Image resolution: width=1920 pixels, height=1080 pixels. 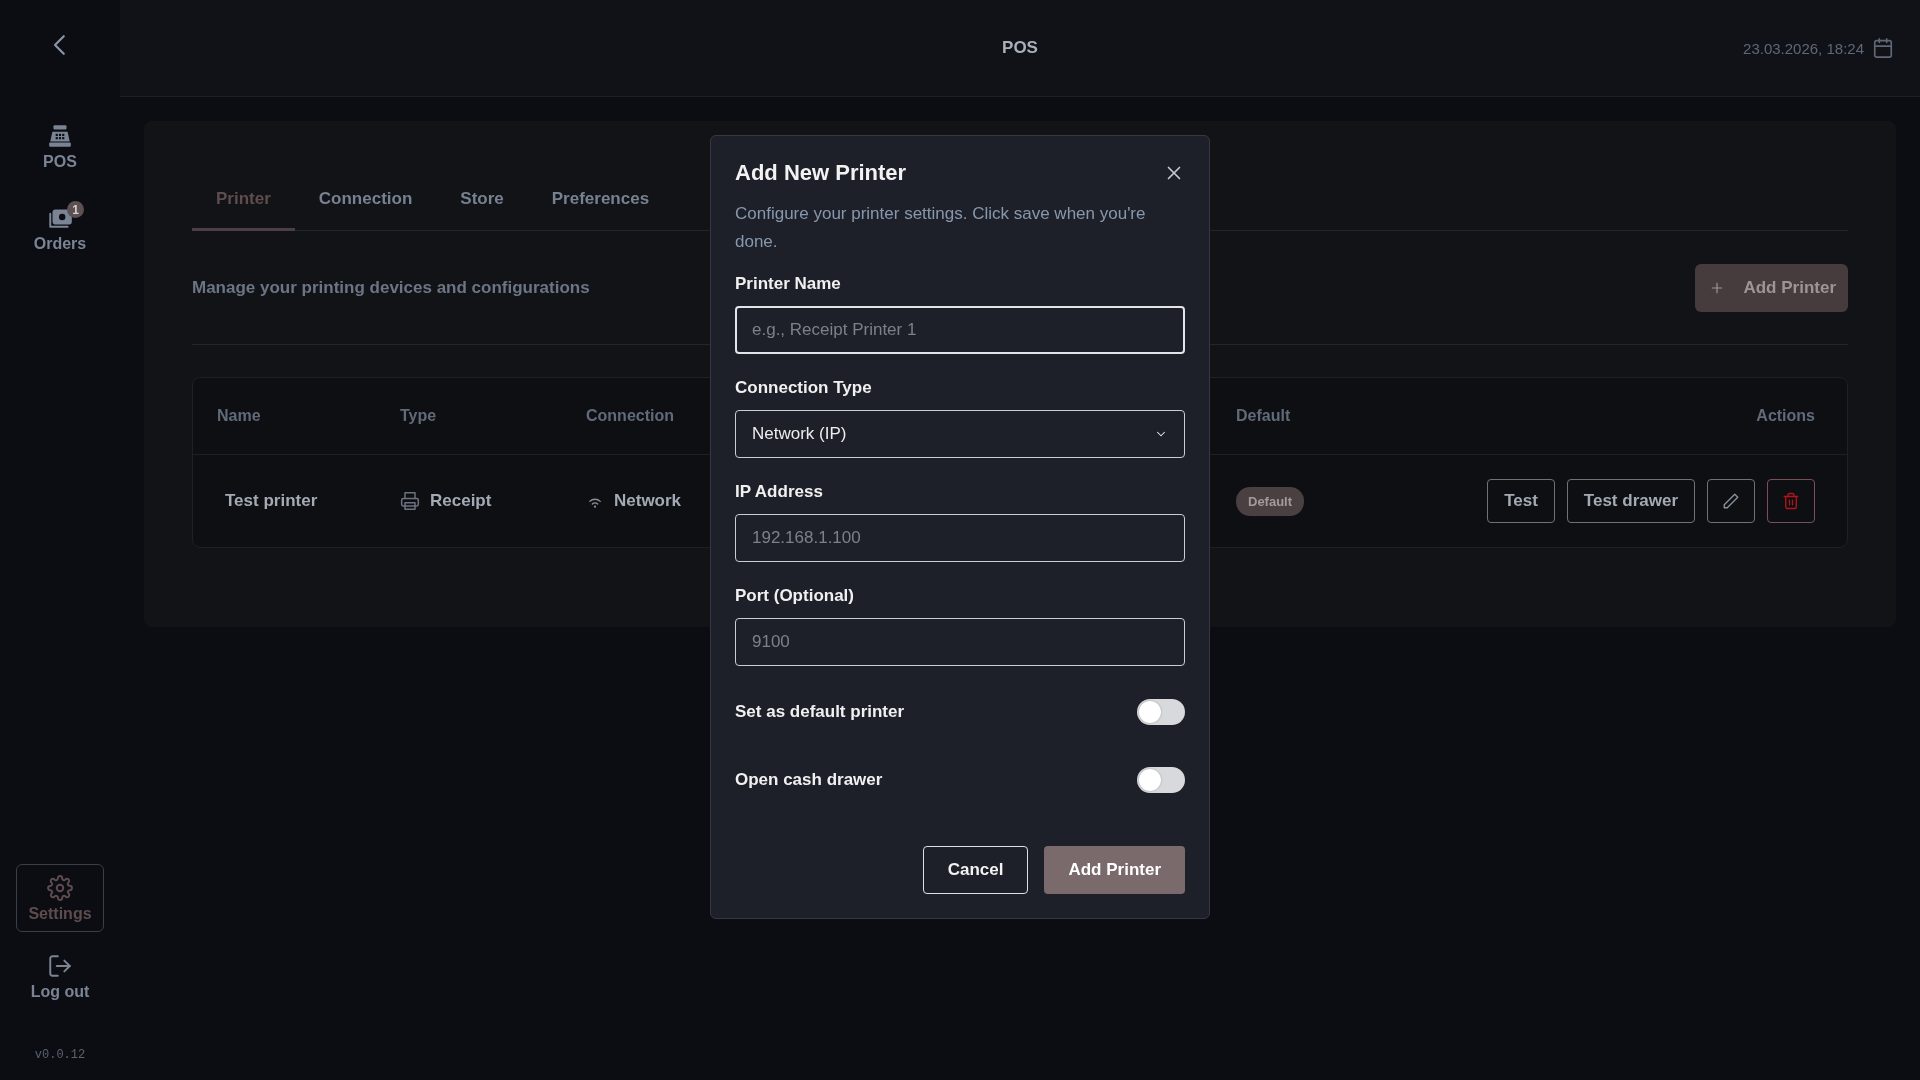 I want to click on input-field: e.g., Receipt Printer 1, so click(x=960, y=330).